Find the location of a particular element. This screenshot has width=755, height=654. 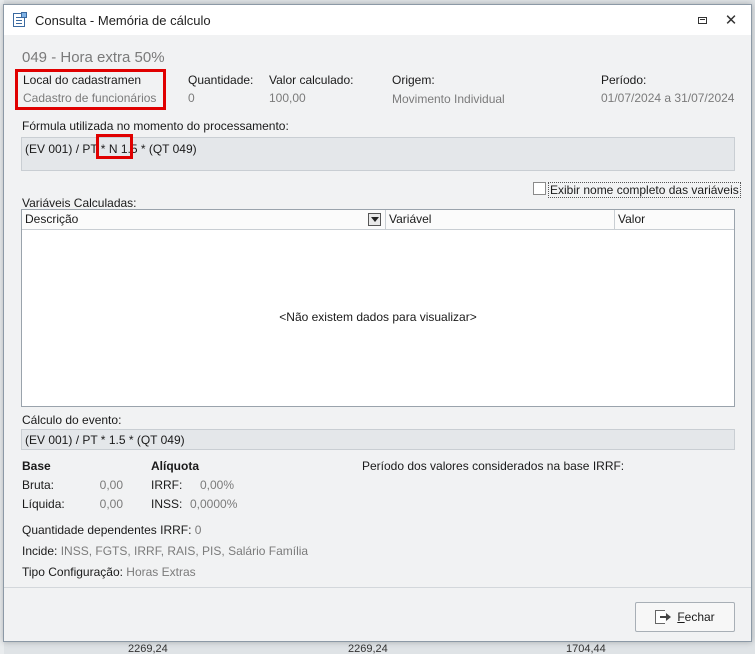

periodo-label: Período: is located at coordinates (624, 80).